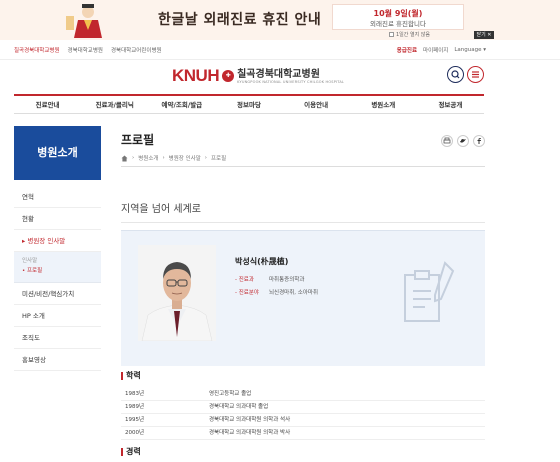 Image resolution: width=560 pixels, height=462 pixels. I want to click on share-buttons, so click(463, 141).